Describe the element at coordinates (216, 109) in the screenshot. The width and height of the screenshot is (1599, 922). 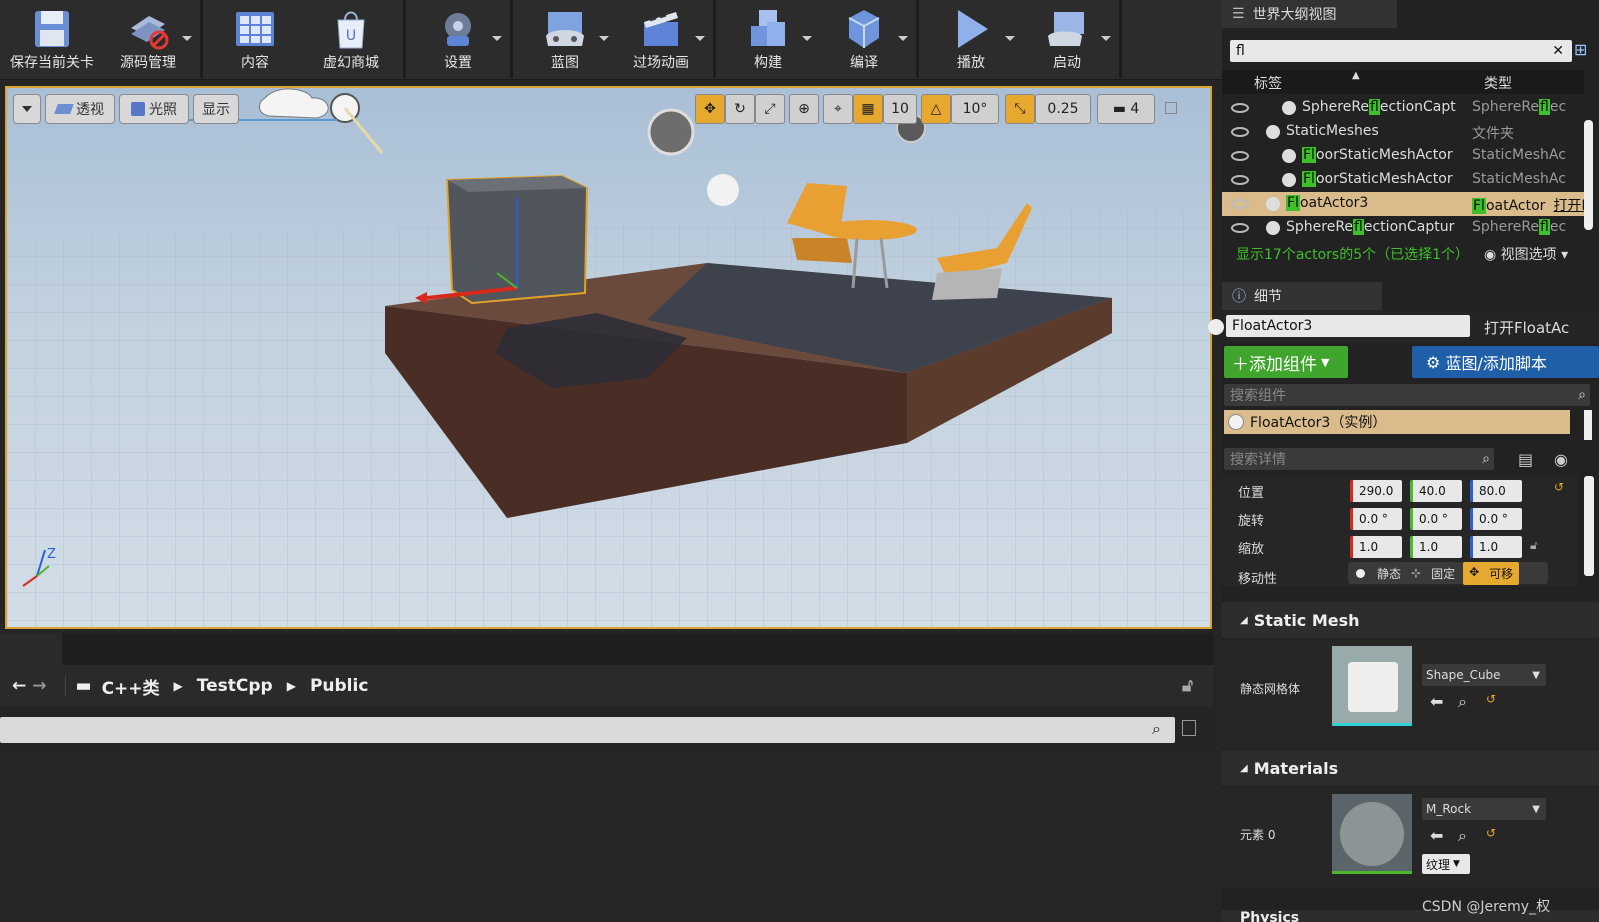
I see `show-button: 显示` at that location.